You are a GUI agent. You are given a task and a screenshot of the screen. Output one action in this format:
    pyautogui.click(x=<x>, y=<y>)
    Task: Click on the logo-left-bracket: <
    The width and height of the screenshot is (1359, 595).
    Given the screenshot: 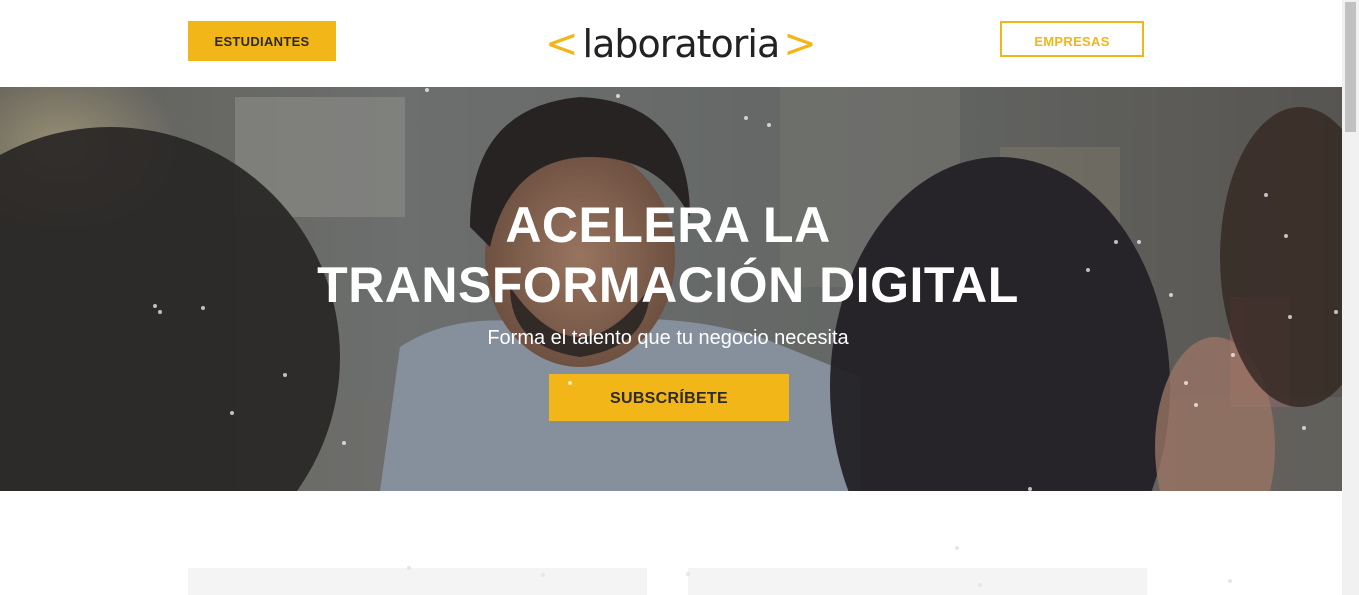 What is the action you would take?
    pyautogui.click(x=562, y=44)
    